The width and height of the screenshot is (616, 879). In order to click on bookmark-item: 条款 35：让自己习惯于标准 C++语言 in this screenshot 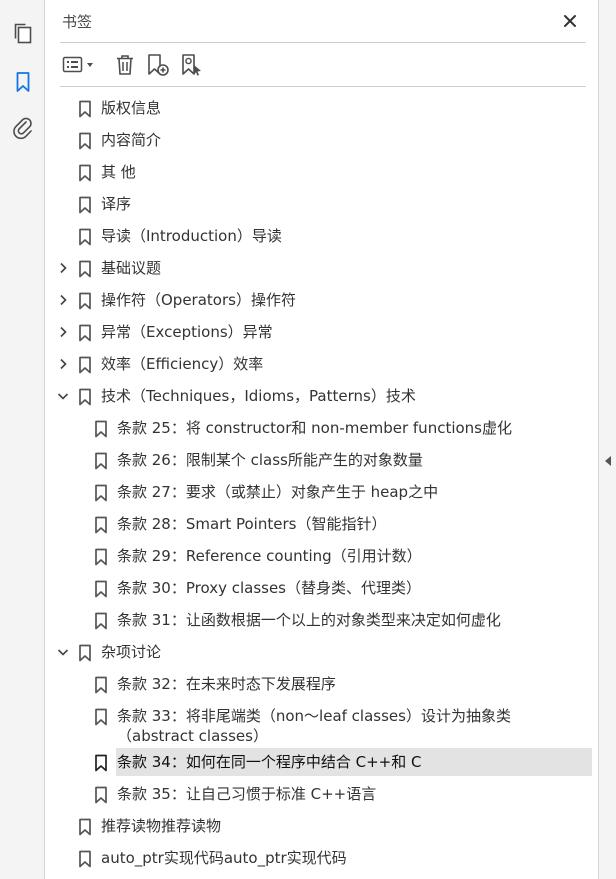, I will do `click(322, 795)`.